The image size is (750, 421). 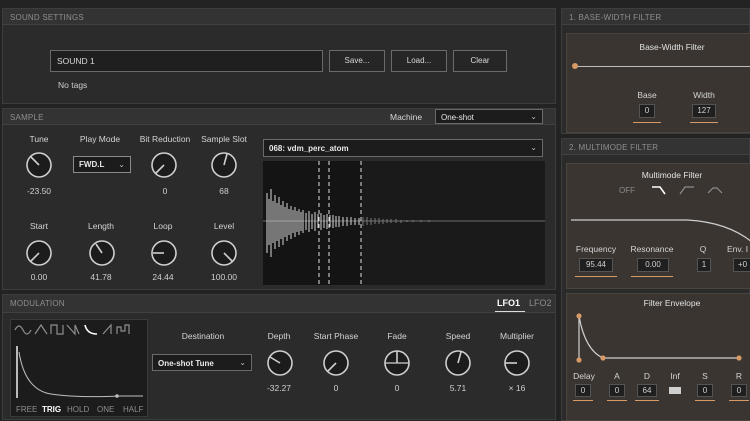 I want to click on length-knob, so click(x=102, y=253).